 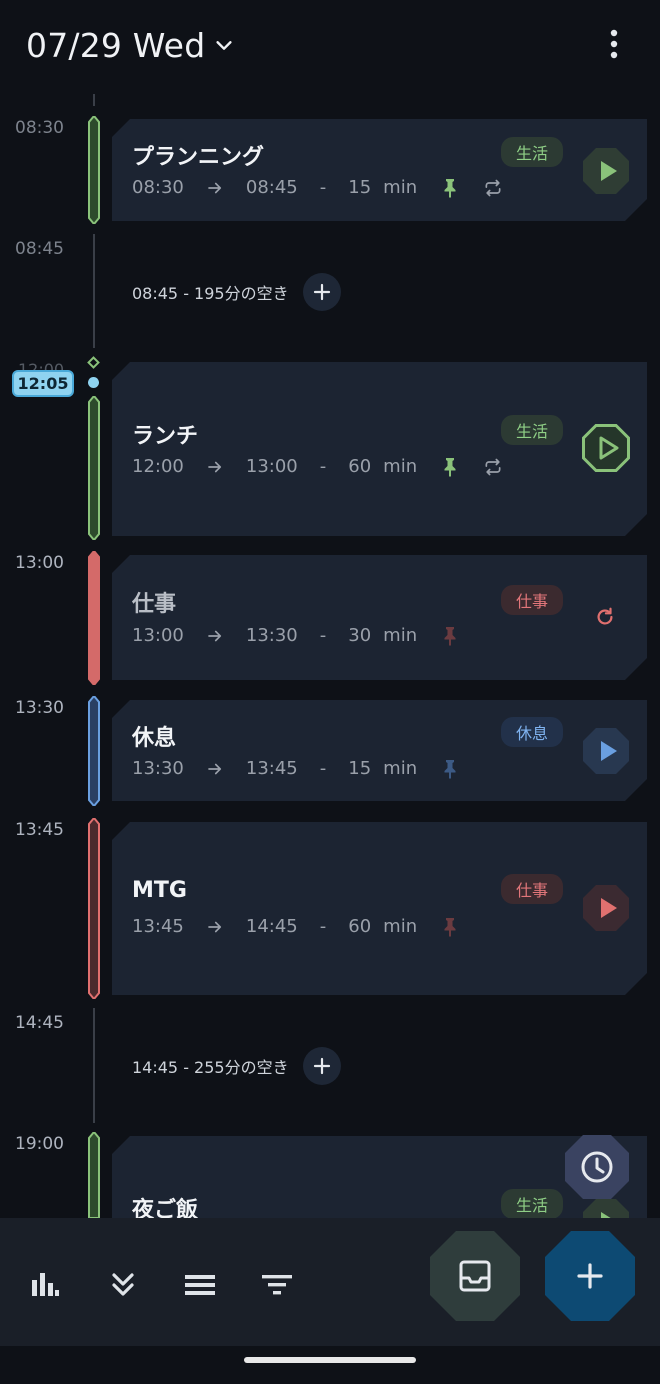 I want to click on date-title: 07/29 Wed, so click(x=116, y=45).